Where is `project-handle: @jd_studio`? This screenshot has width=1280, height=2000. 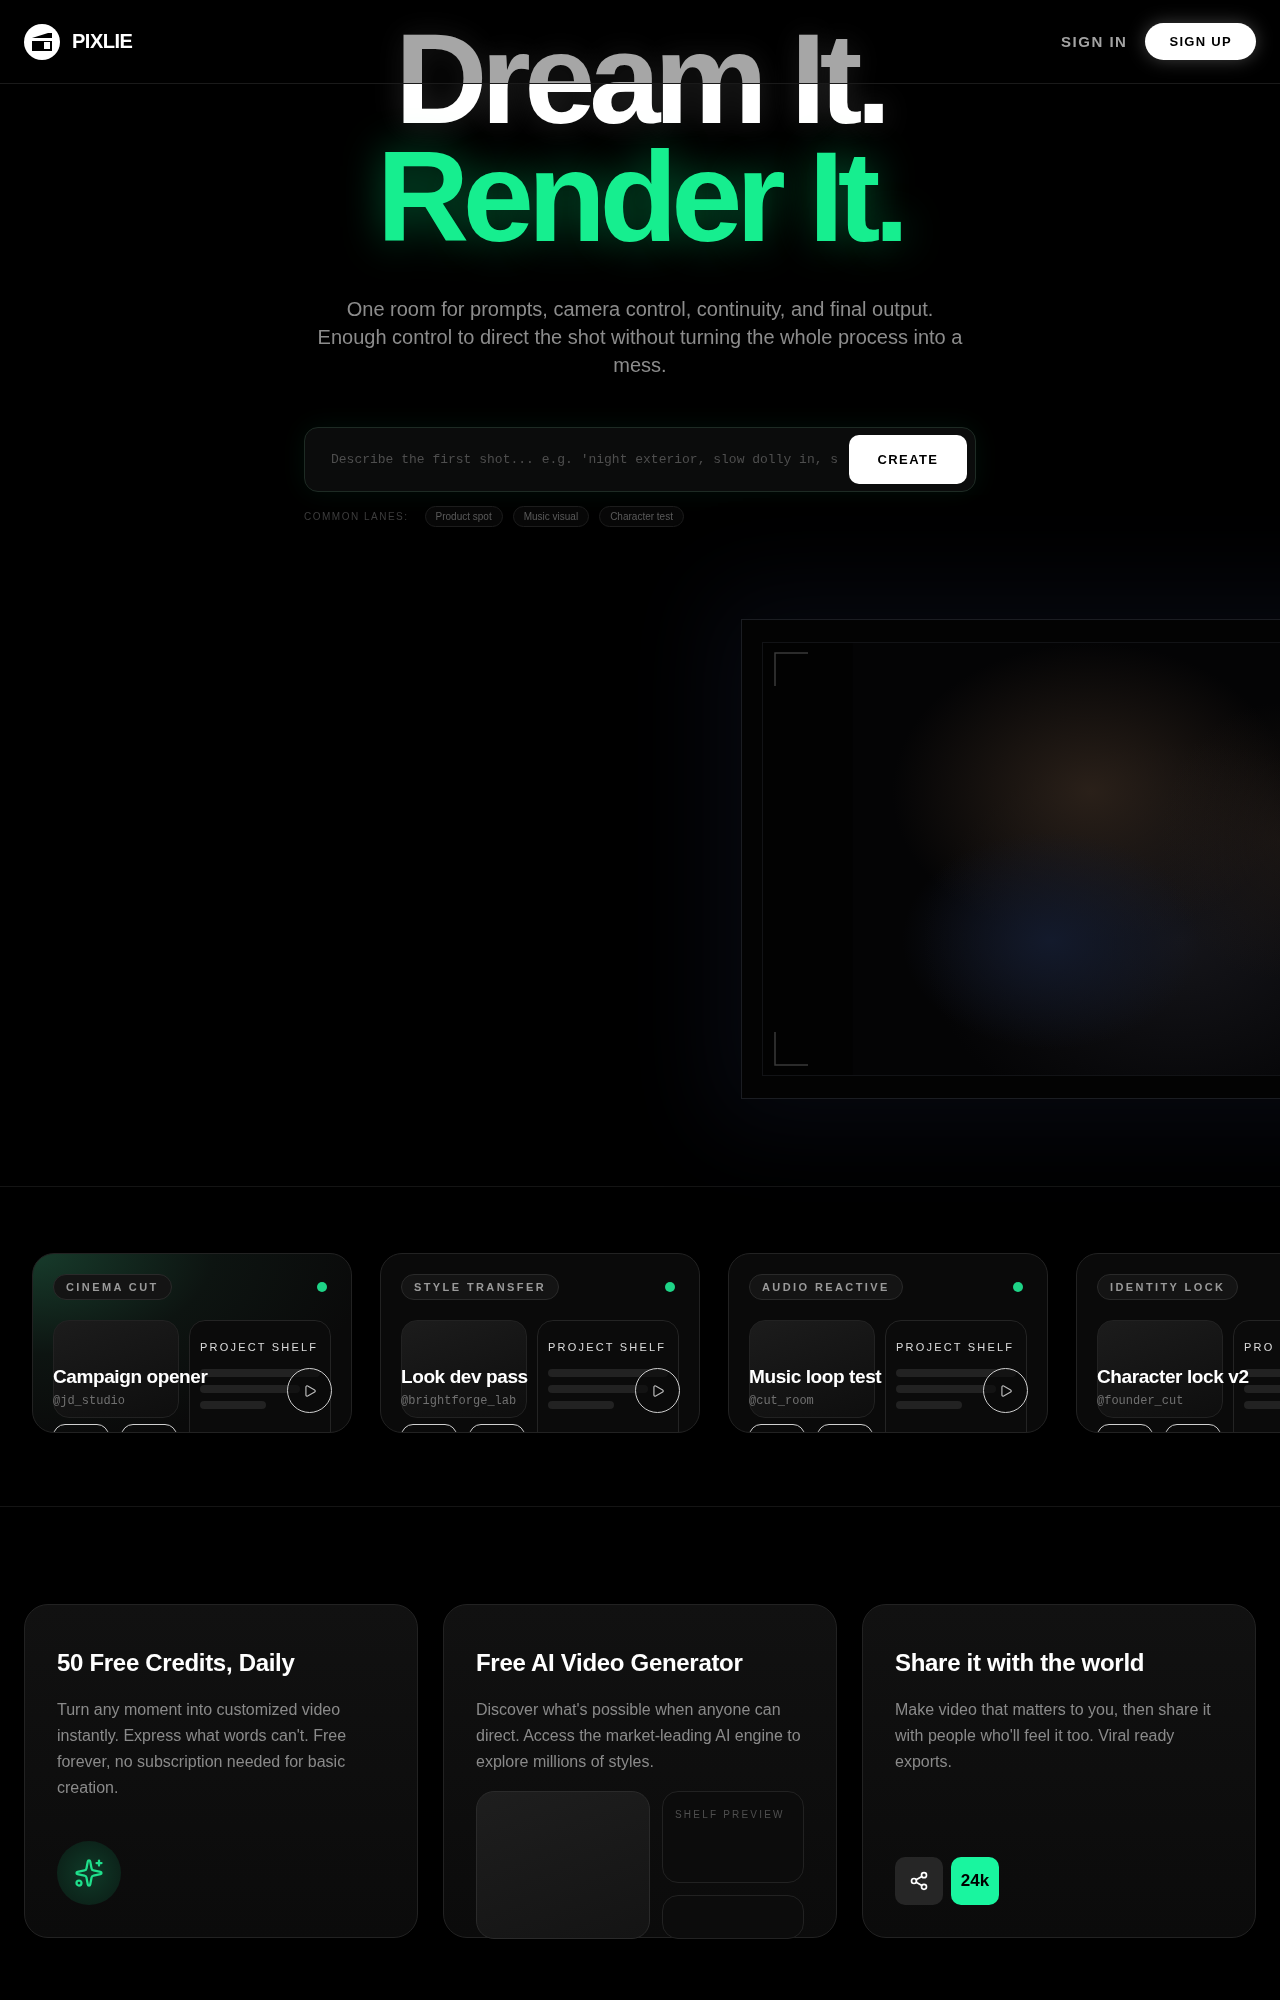 project-handle: @jd_studio is located at coordinates (89, 1401).